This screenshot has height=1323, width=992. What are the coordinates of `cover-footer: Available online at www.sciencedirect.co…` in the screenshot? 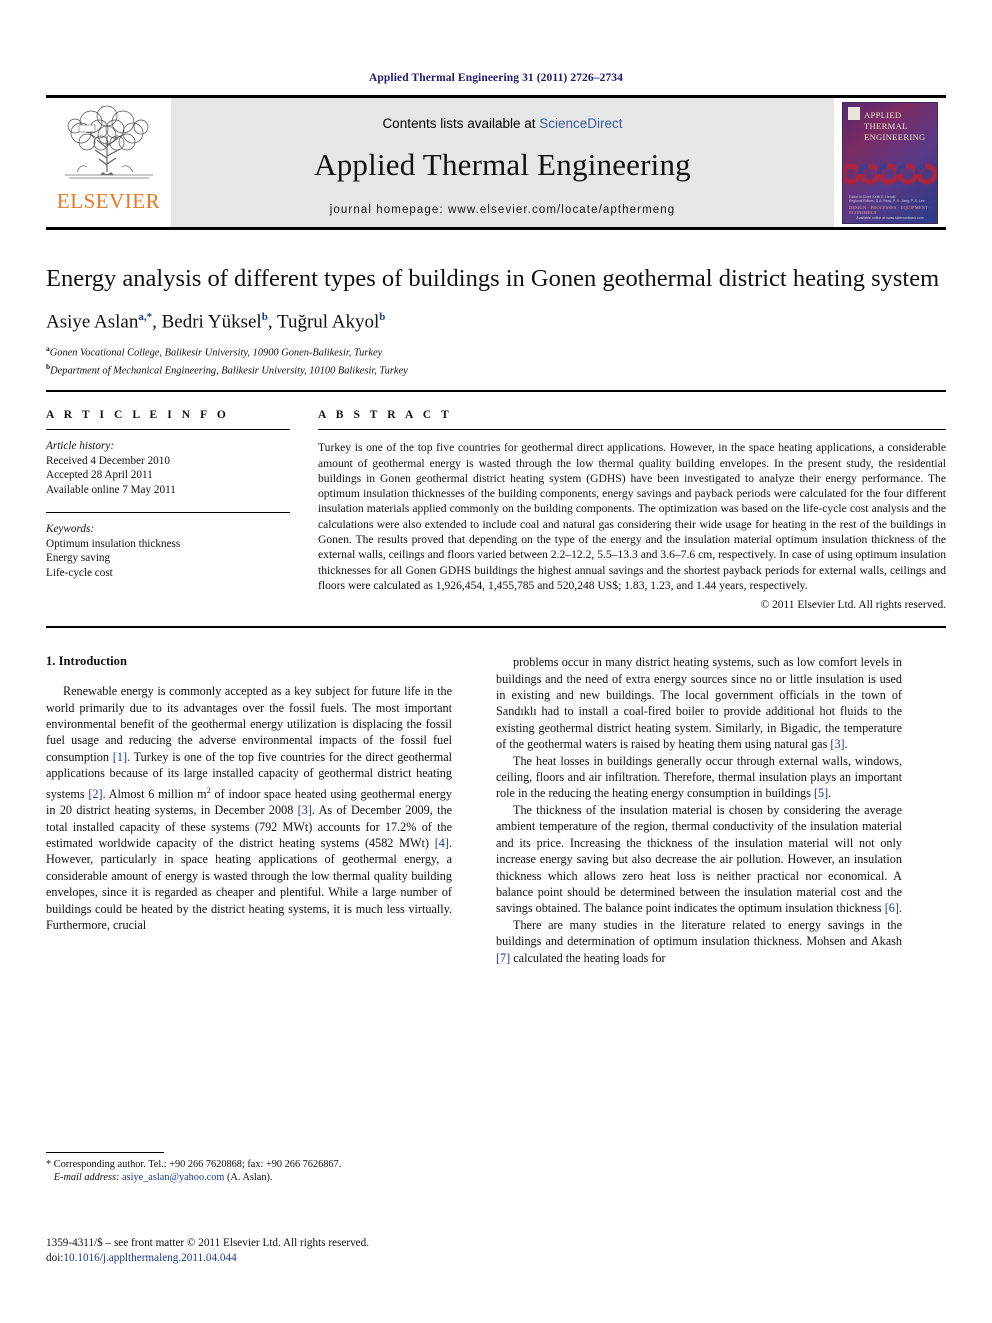 It's located at (890, 218).